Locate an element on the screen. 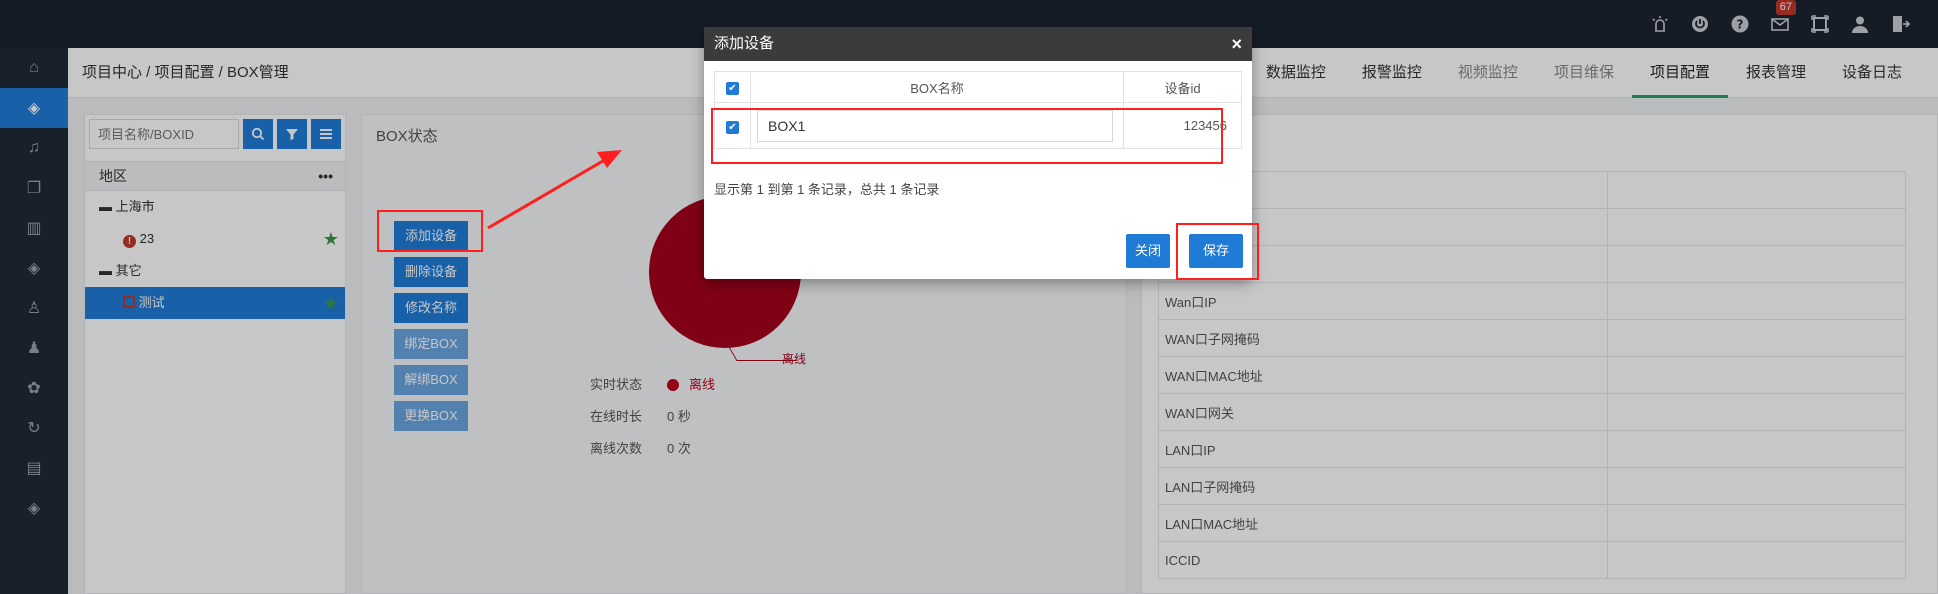 The width and height of the screenshot is (1938, 594). select-all-checkbox: ✔ is located at coordinates (732, 88).